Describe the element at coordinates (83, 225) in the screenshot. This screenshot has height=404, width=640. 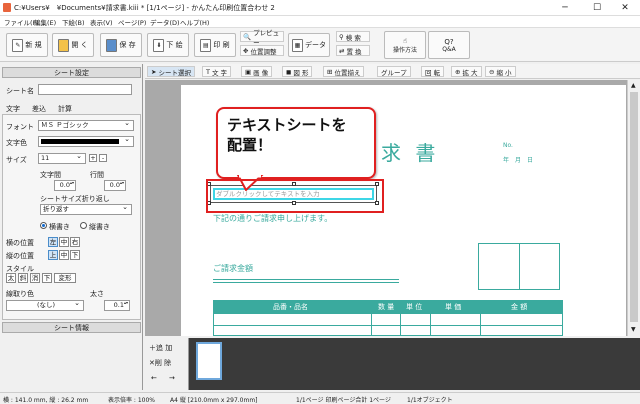
I see `vertical-radio` at that location.